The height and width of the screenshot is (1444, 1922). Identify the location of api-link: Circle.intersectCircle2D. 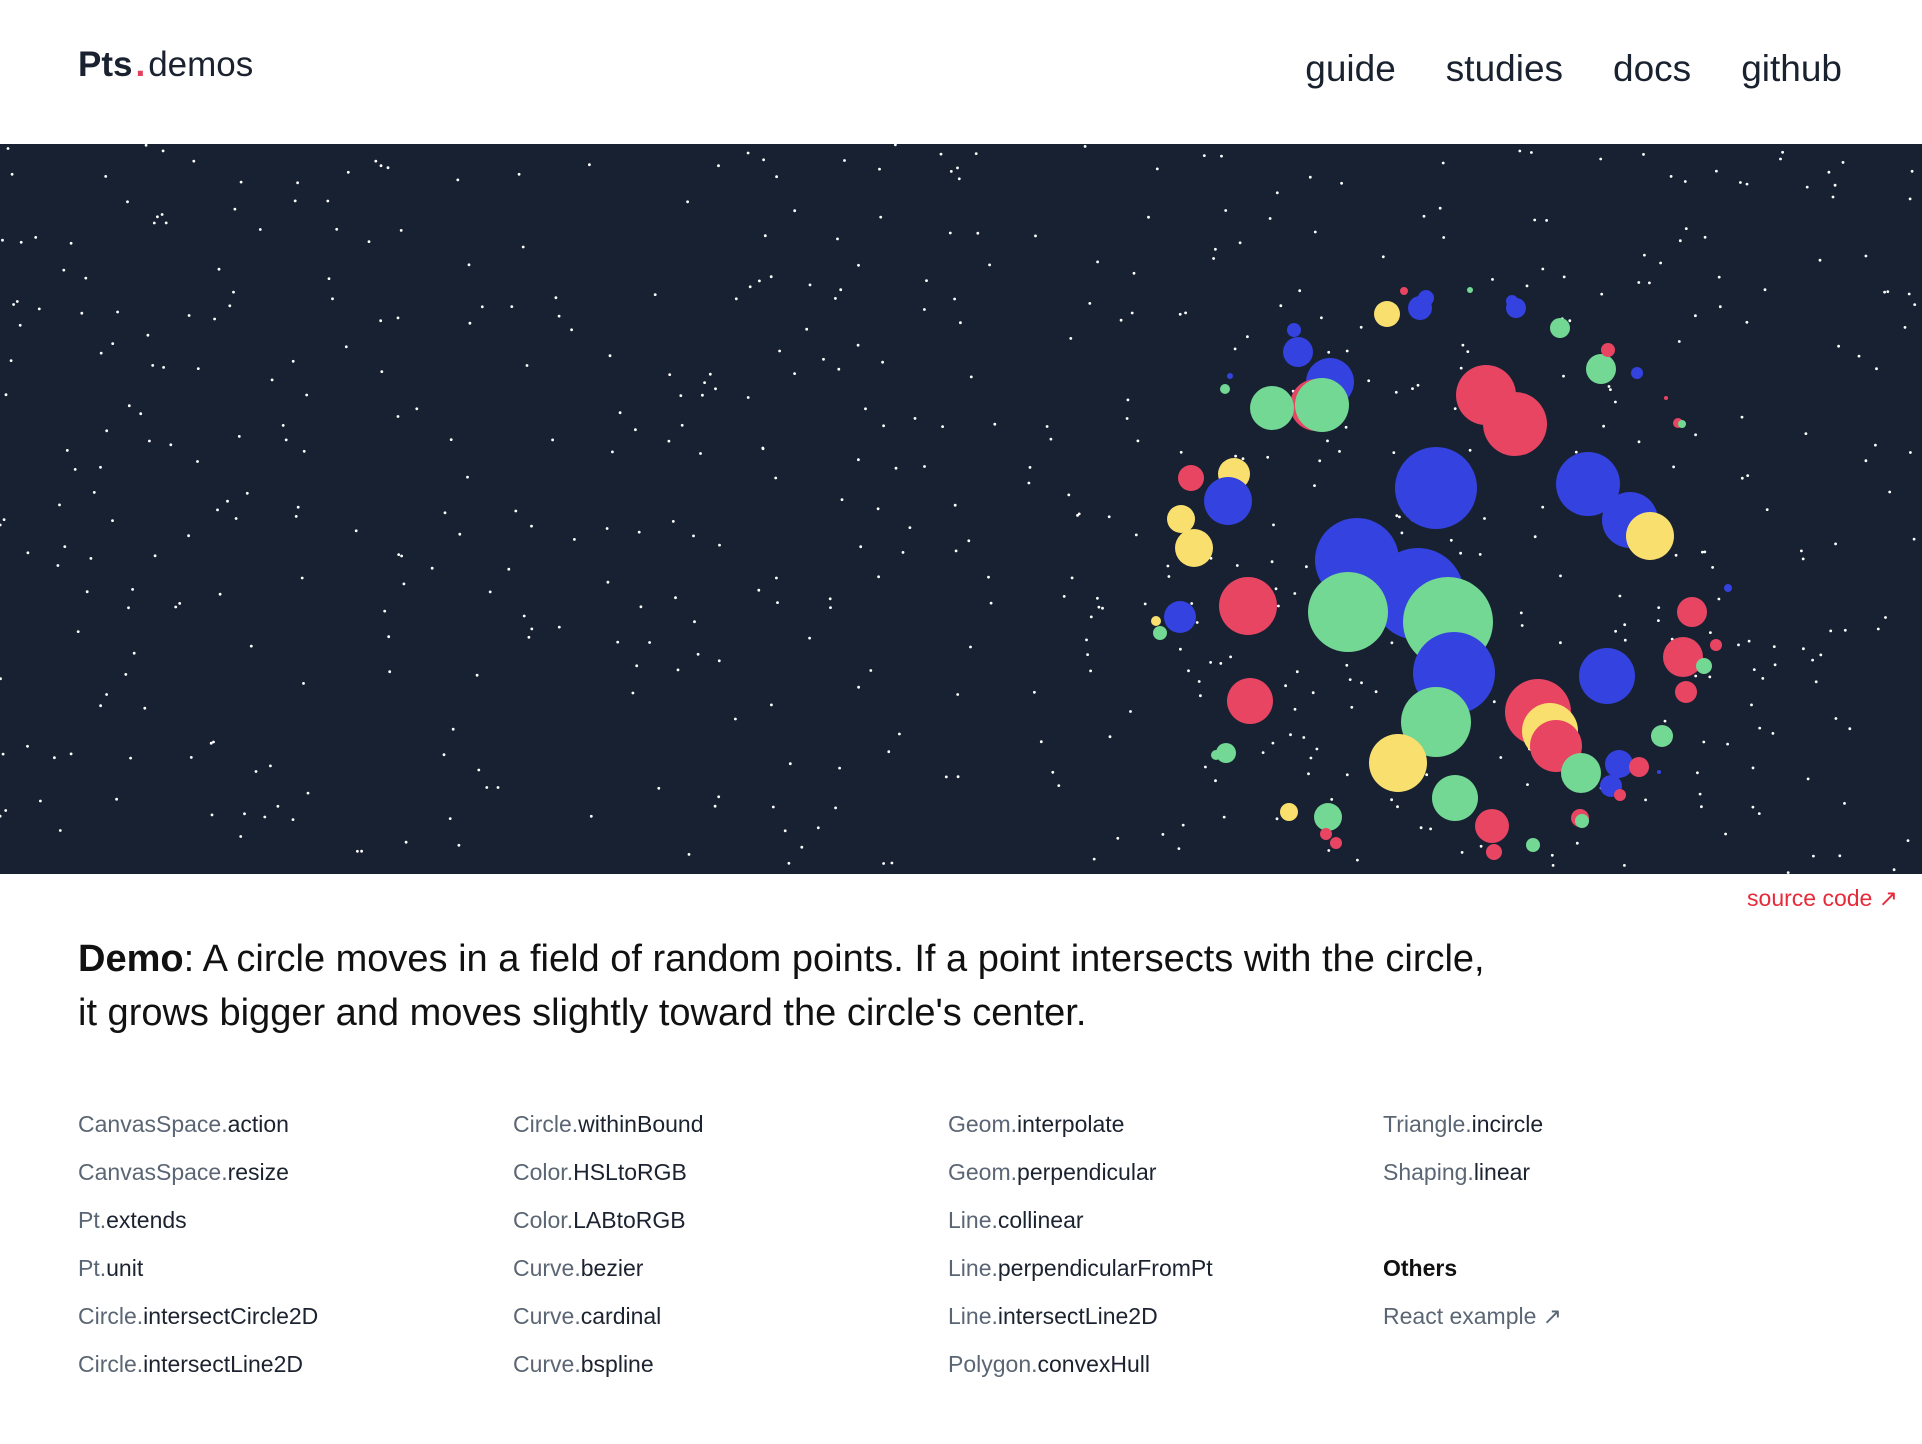
(198, 1316).